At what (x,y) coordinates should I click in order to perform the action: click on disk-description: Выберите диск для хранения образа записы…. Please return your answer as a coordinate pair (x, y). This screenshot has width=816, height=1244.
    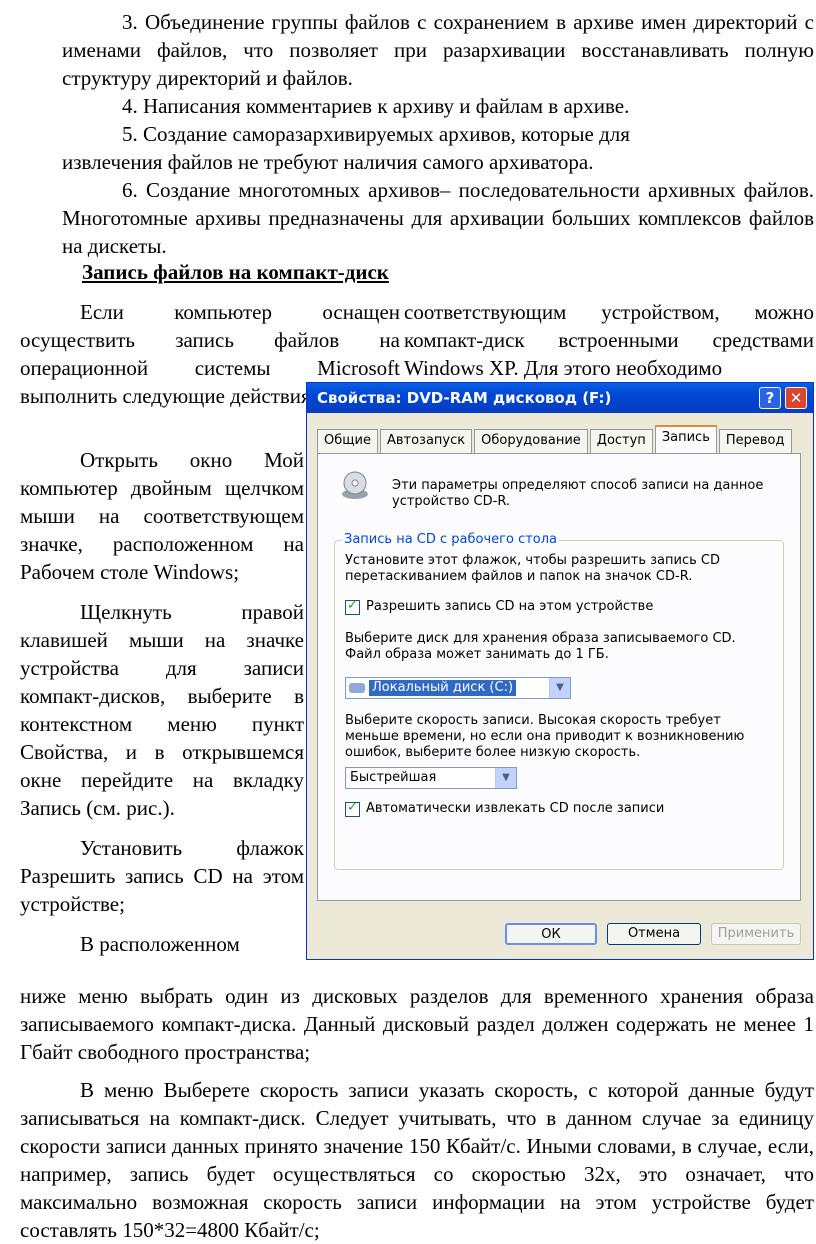
    Looking at the image, I should click on (540, 646).